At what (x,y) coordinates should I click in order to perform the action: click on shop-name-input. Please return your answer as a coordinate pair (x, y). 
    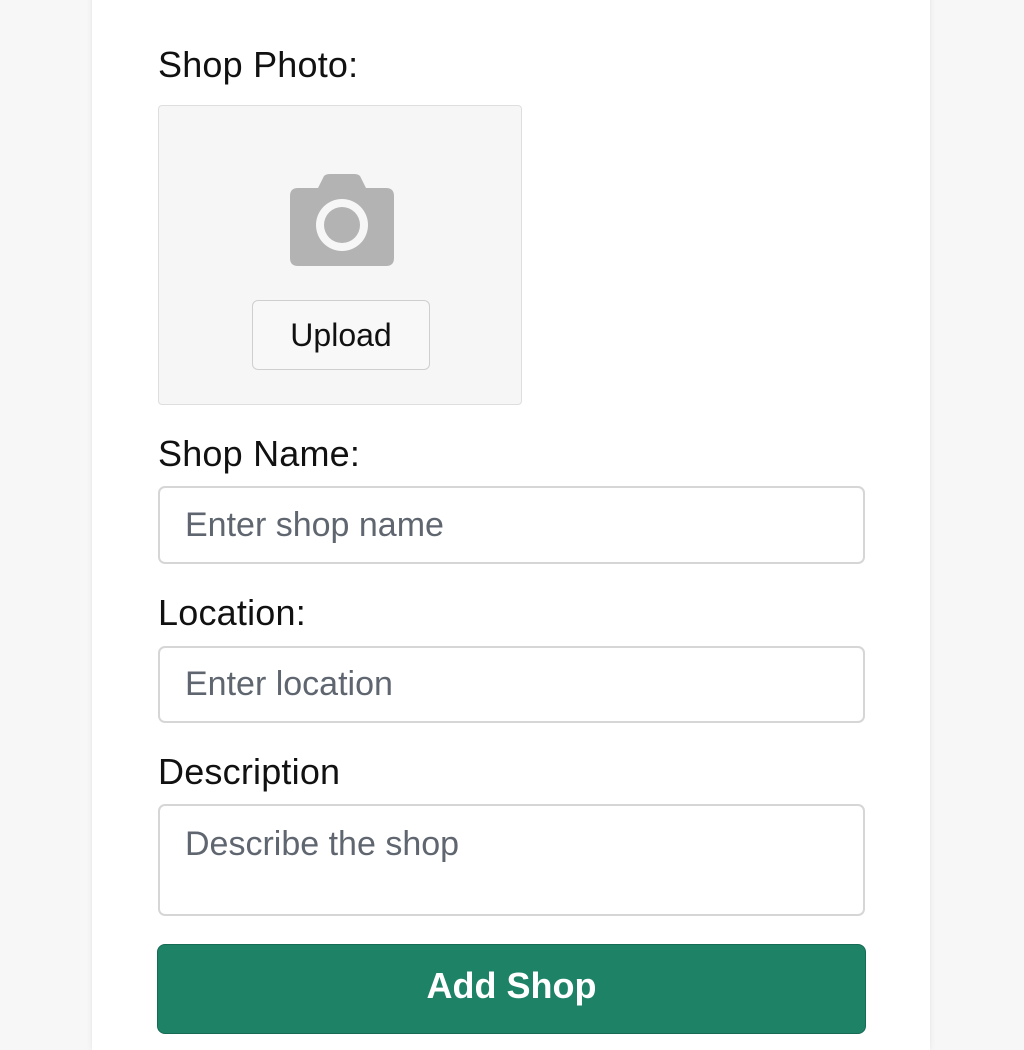
    Looking at the image, I should click on (511, 525).